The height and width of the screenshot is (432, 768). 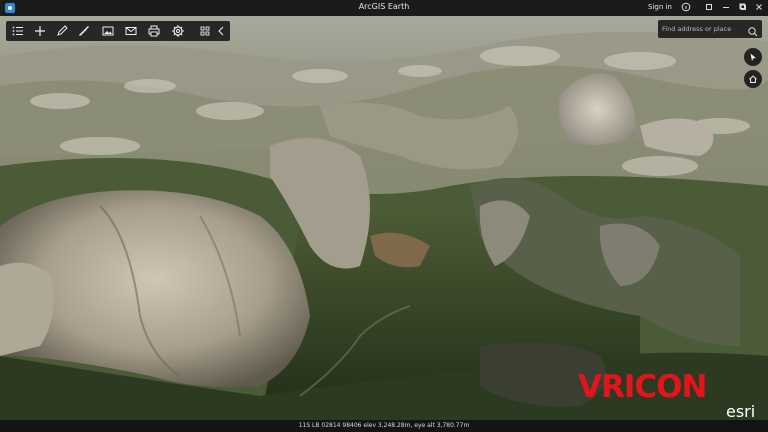 I want to click on title-bar: ArcGIS Earth Sign in, so click(x=384, y=8).